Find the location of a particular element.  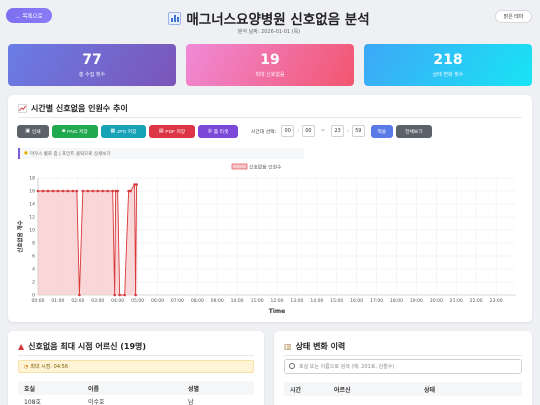

col-resident: 어르신 is located at coordinates (342, 390).